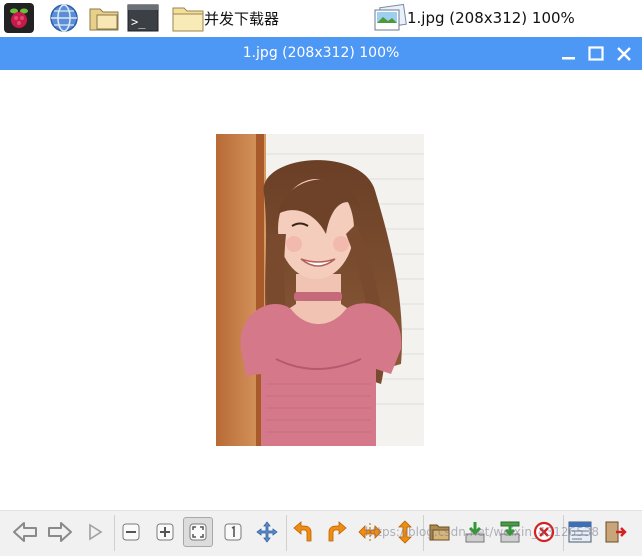 This screenshot has height=556, width=642. I want to click on previous-icon, so click(25, 532).